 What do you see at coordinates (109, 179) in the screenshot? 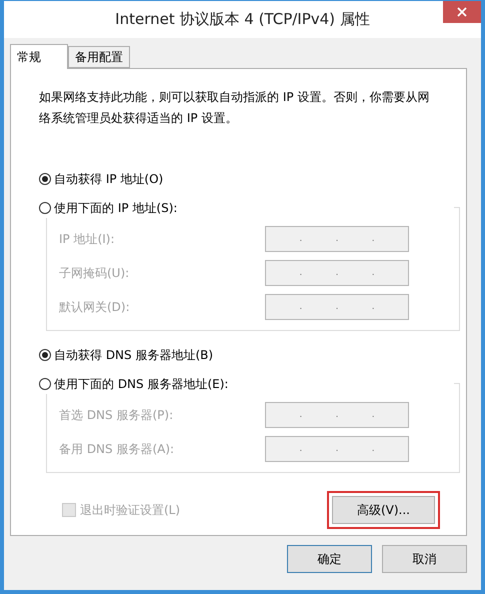
I see `radio-label: 自动获得 IP 地址(O)` at bounding box center [109, 179].